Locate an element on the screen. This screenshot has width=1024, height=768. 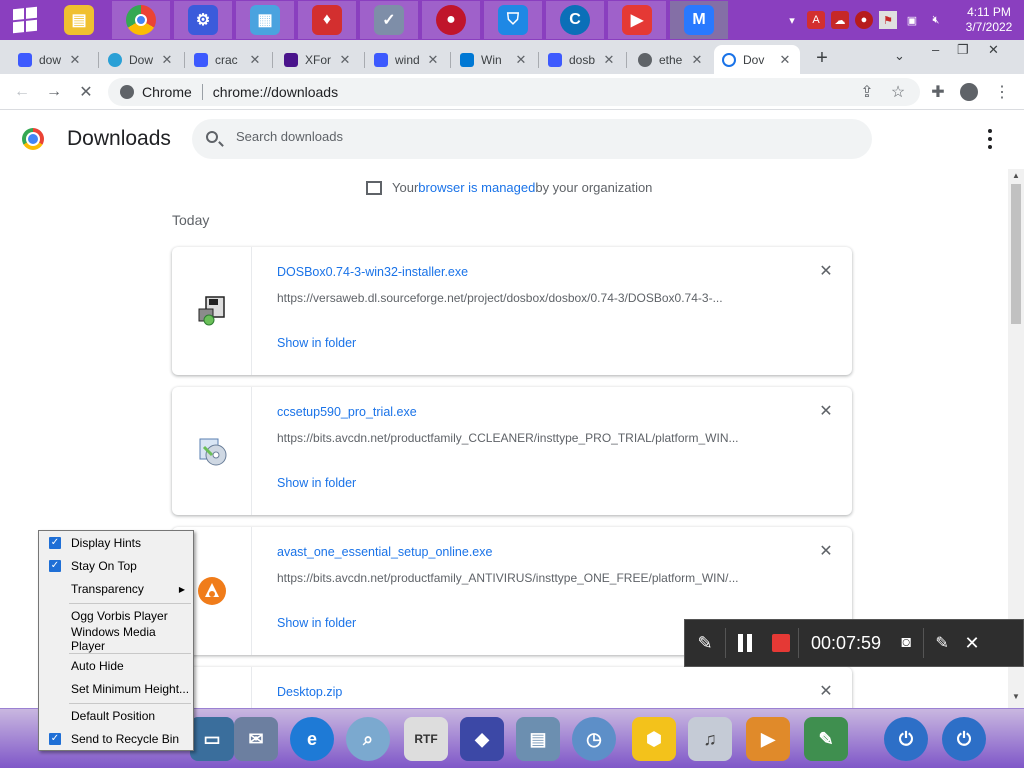
media-player-icon: ▶ is located at coordinates (768, 739).